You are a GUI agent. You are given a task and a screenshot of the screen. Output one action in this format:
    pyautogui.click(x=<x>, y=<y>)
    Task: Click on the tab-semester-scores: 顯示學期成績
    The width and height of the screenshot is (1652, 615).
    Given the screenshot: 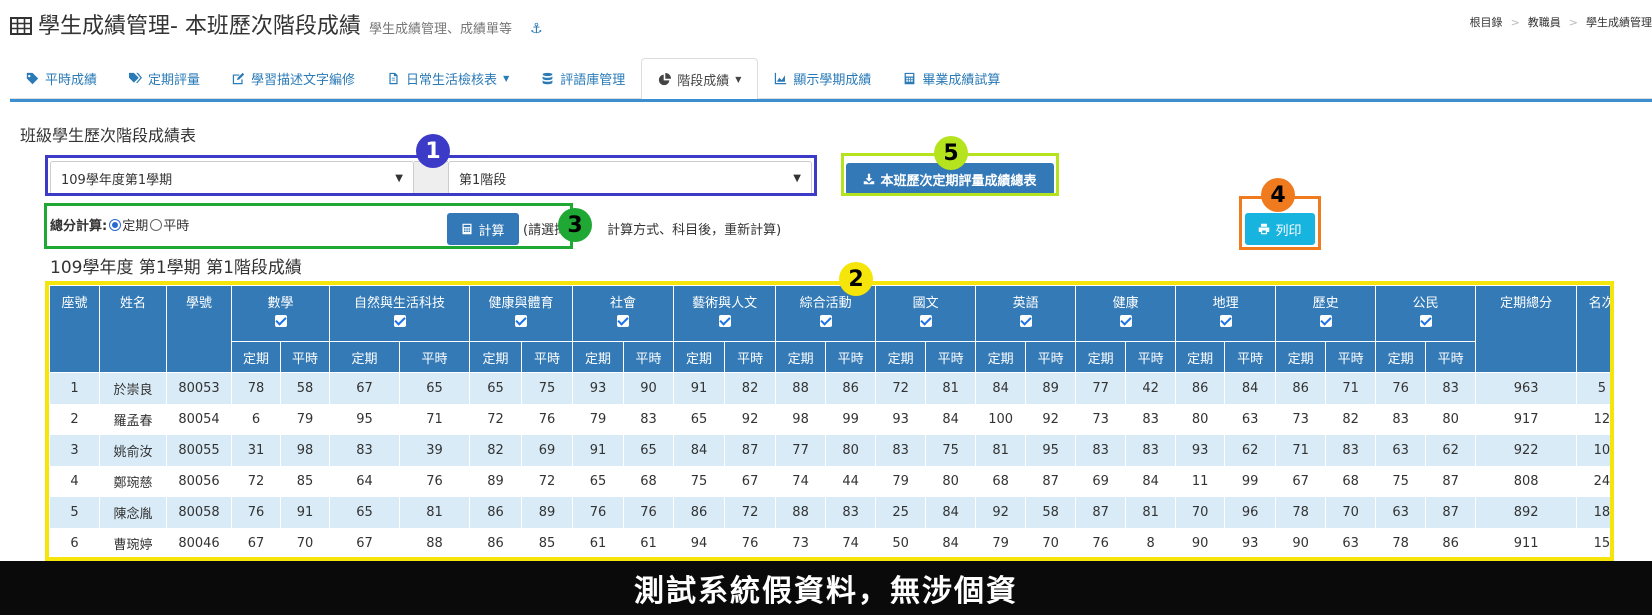 What is the action you would take?
    pyautogui.click(x=822, y=78)
    